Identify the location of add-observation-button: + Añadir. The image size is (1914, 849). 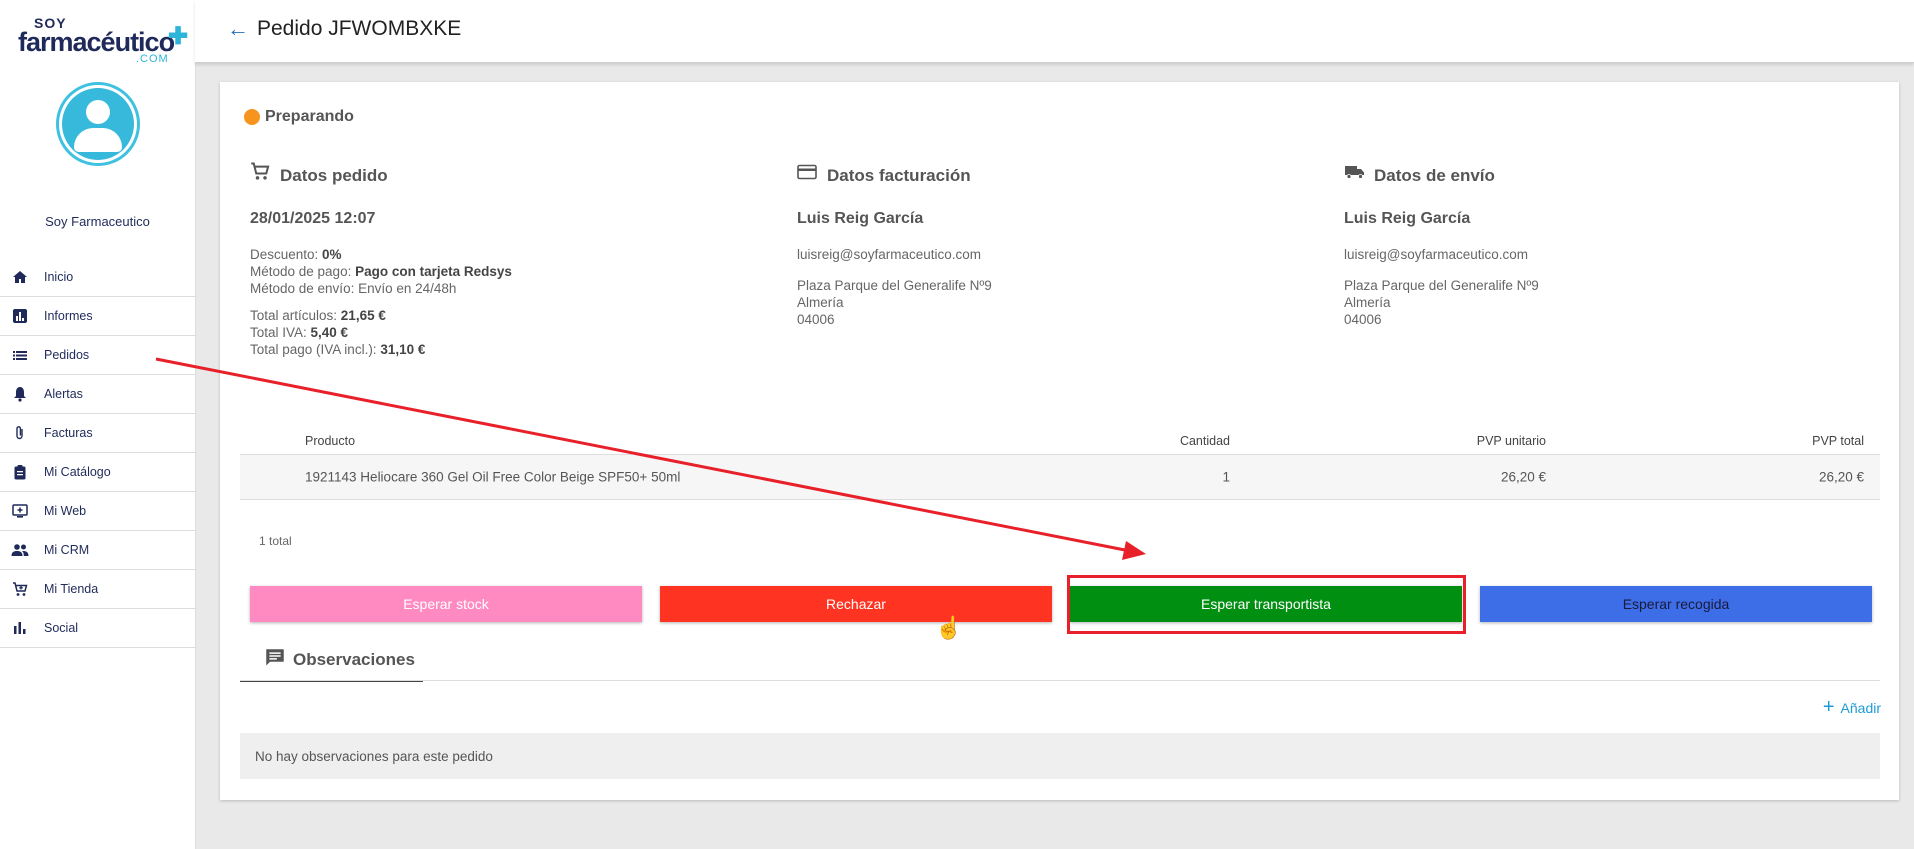
(1852, 707).